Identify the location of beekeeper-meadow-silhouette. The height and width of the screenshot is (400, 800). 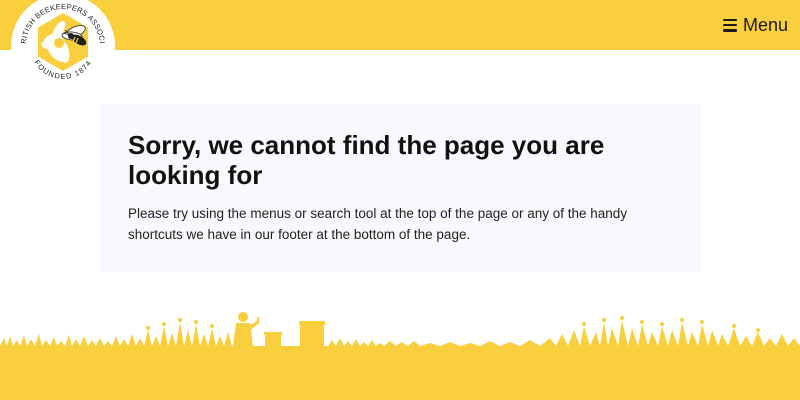
(400, 334).